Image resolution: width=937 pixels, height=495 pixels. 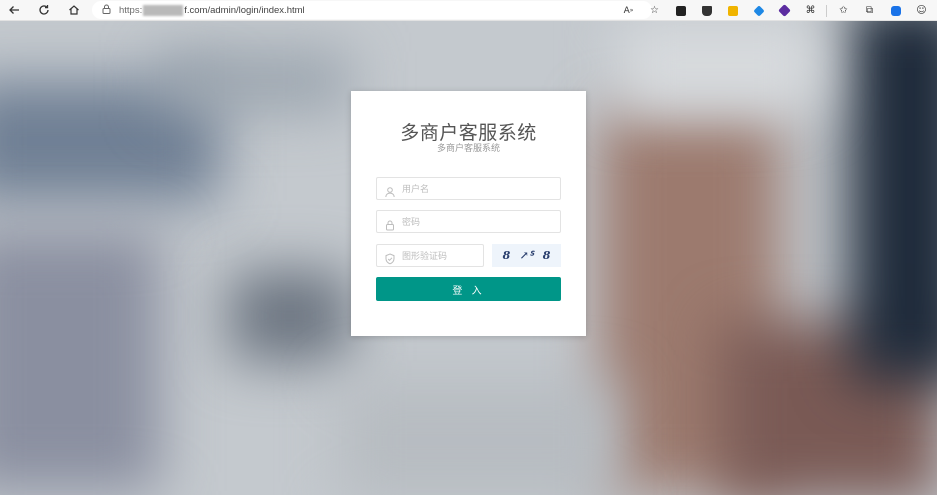 What do you see at coordinates (14, 10) in the screenshot?
I see `back-icon` at bounding box center [14, 10].